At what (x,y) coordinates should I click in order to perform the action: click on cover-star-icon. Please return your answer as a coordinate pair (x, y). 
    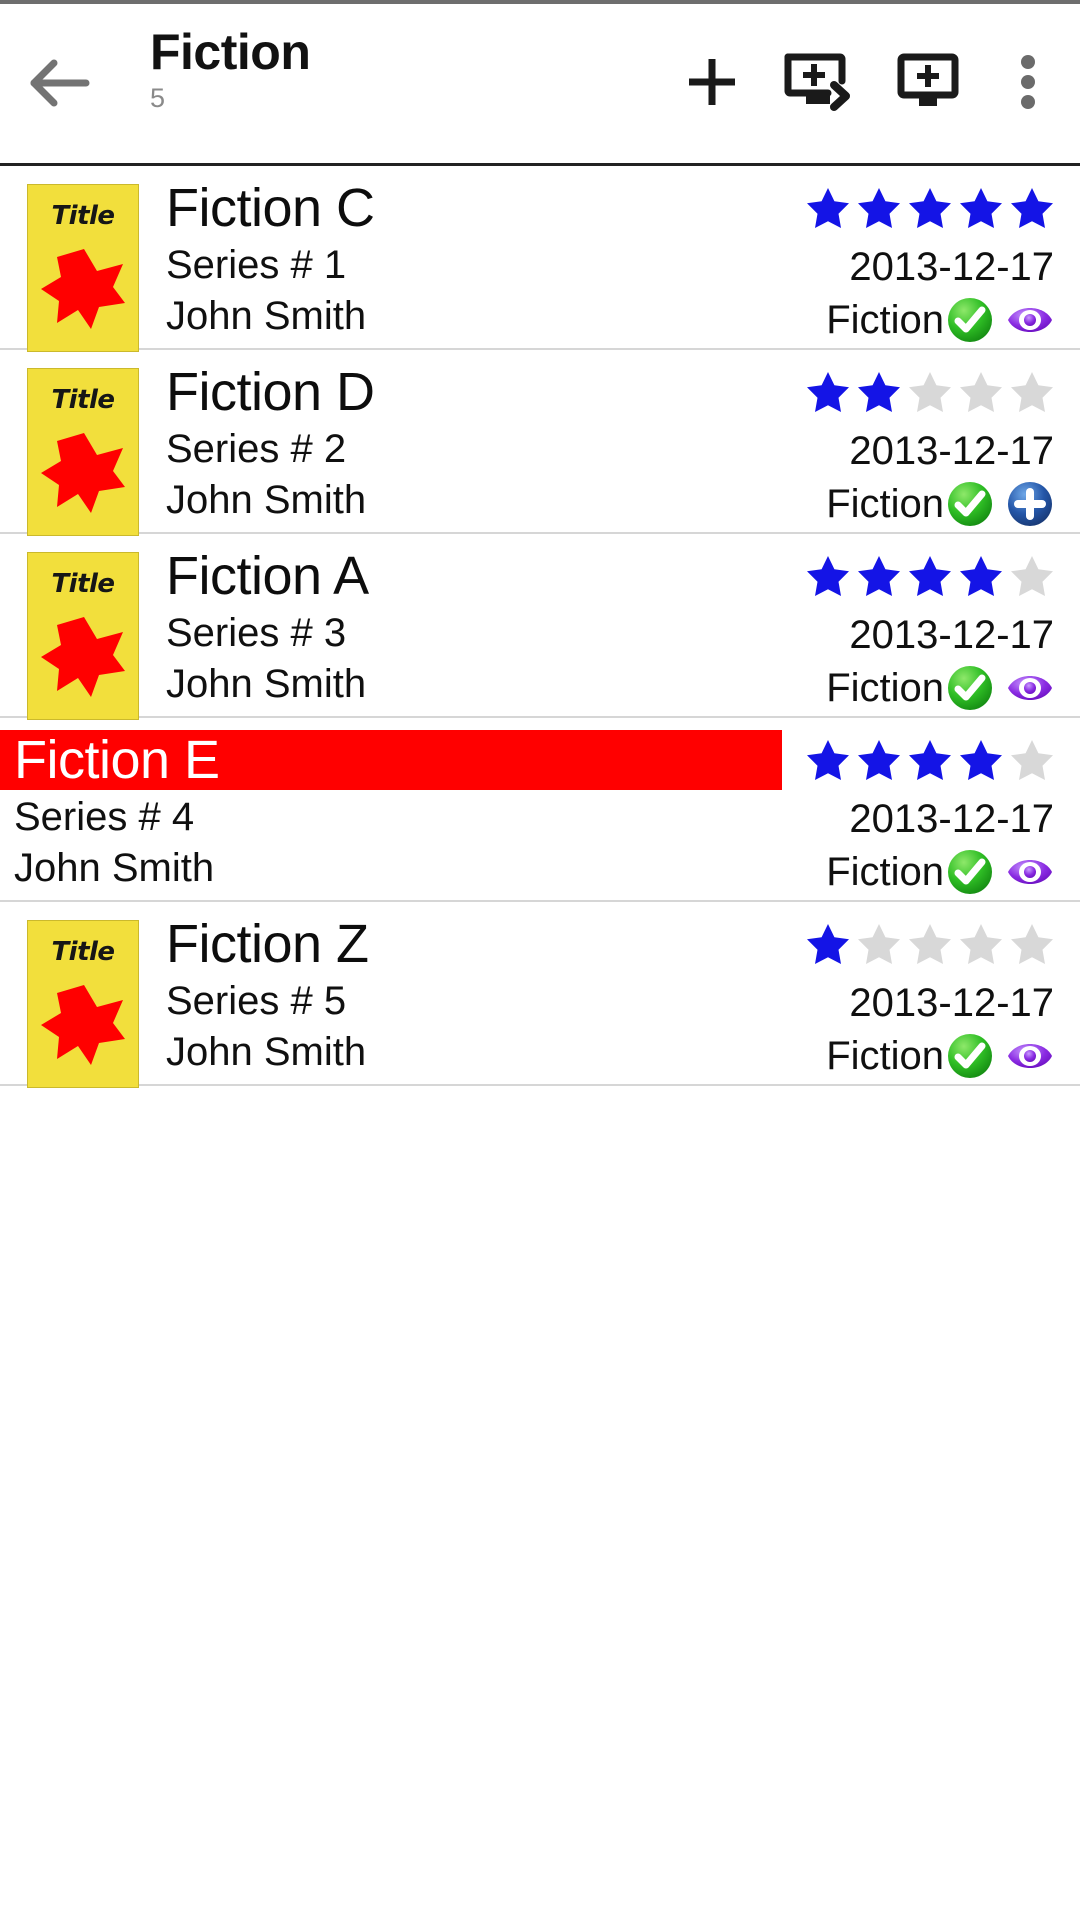
    Looking at the image, I should click on (83, 1027).